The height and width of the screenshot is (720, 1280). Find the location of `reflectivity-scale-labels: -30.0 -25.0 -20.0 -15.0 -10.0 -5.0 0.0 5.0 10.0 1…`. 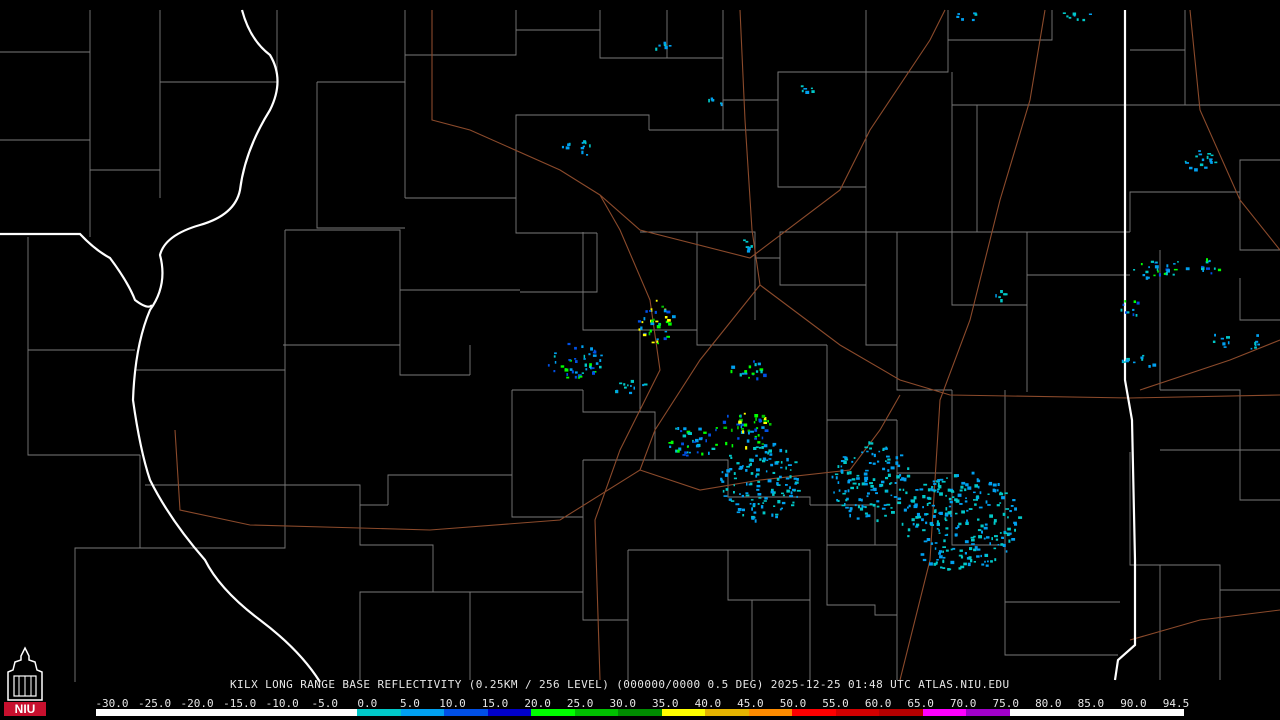

reflectivity-scale-labels: -30.0 -25.0 -20.0 -15.0 -10.0 -5.0 0.0 5.0 10.0 1… is located at coordinates (640, 703).